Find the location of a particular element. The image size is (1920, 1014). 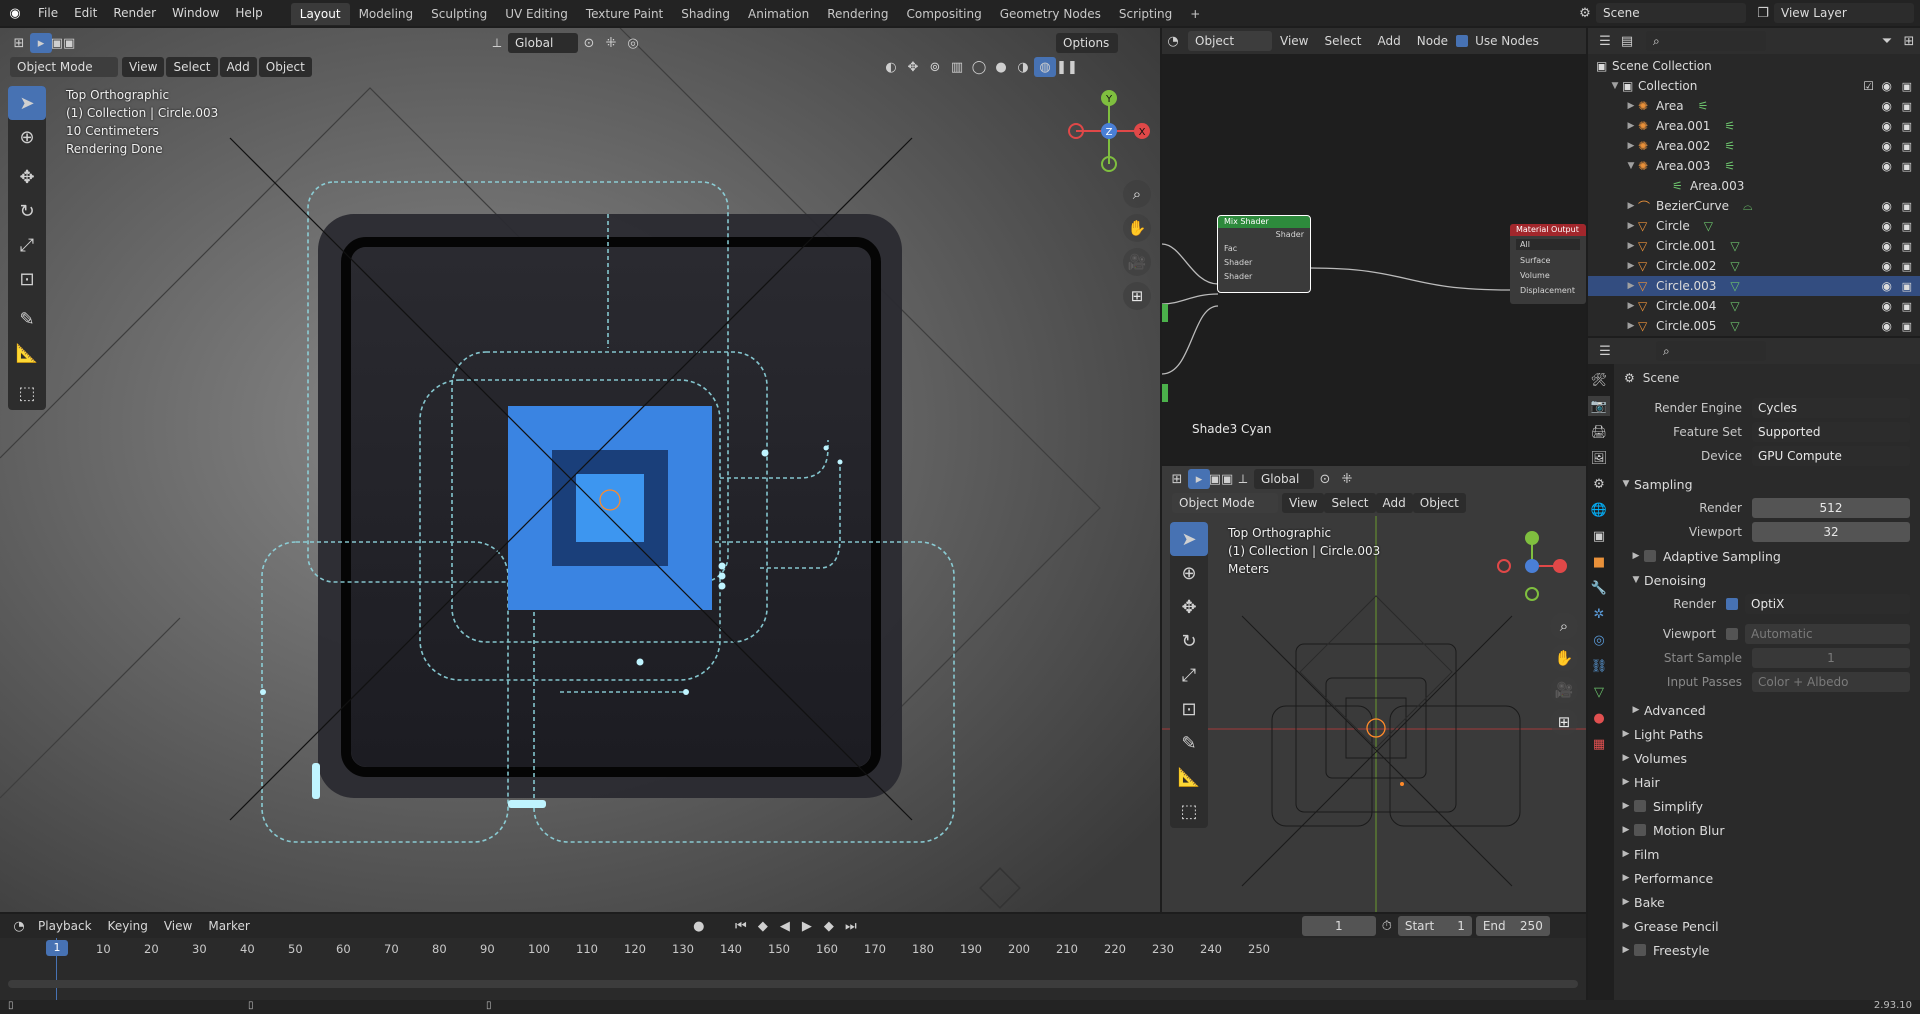

feature-set-dropdown: Supported is located at coordinates (1831, 432).